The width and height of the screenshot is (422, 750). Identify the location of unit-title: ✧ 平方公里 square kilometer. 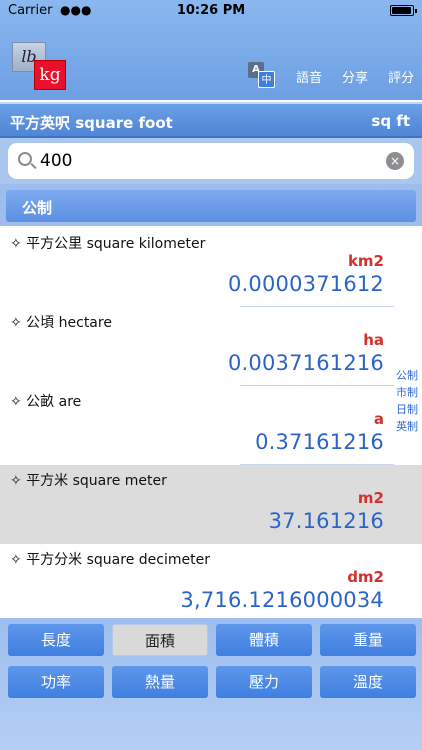
(108, 244).